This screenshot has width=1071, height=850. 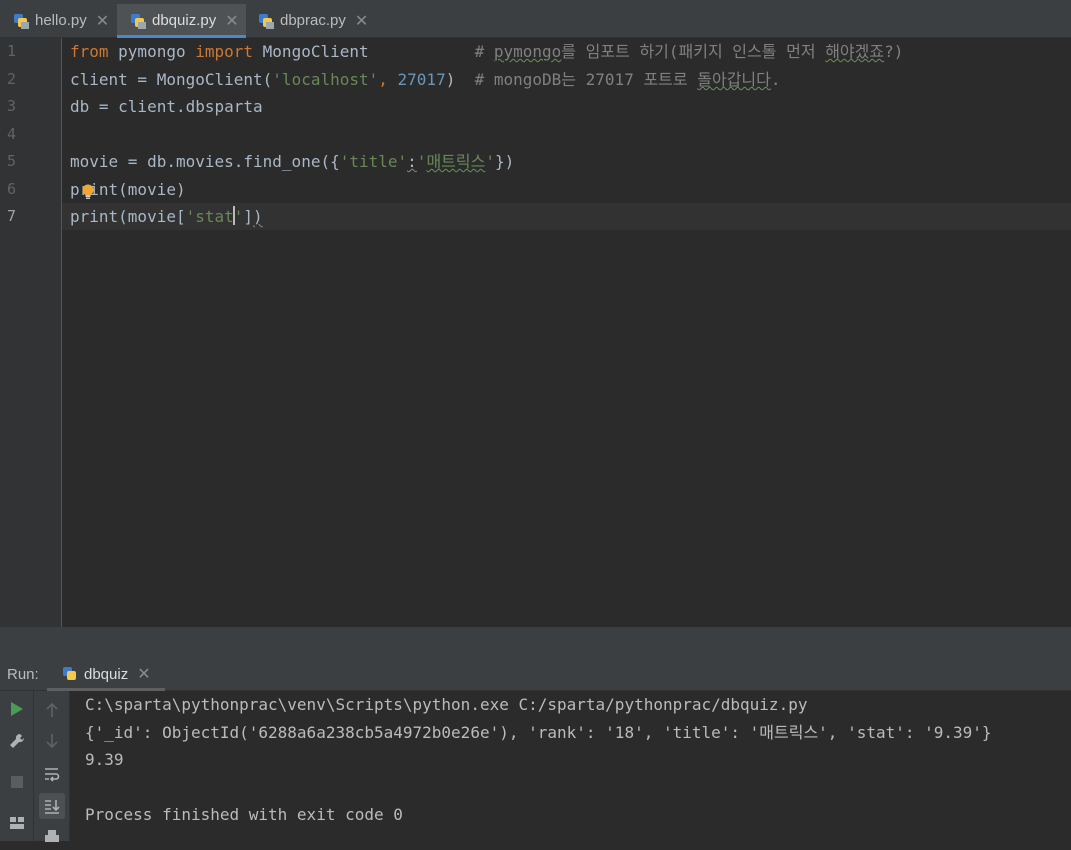 I want to click on print-icon, so click(x=52, y=836).